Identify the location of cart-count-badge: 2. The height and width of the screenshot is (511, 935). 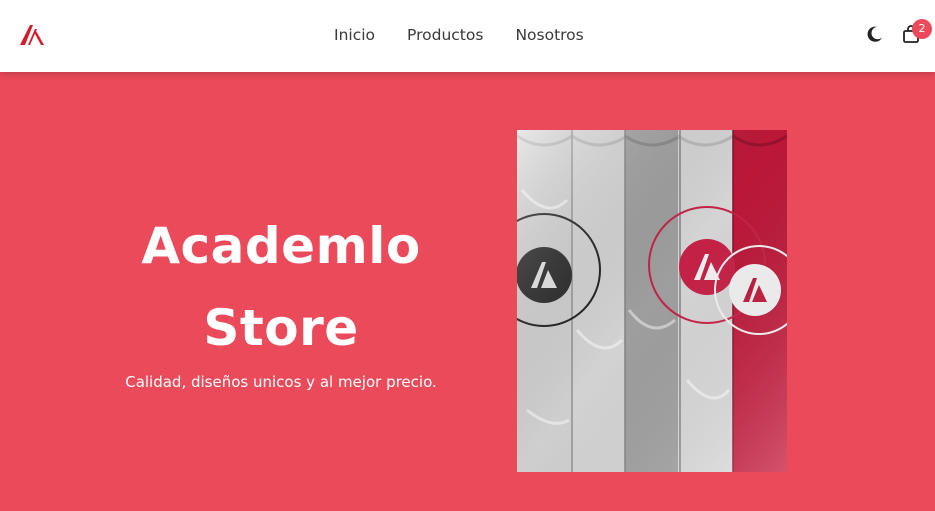
(922, 29).